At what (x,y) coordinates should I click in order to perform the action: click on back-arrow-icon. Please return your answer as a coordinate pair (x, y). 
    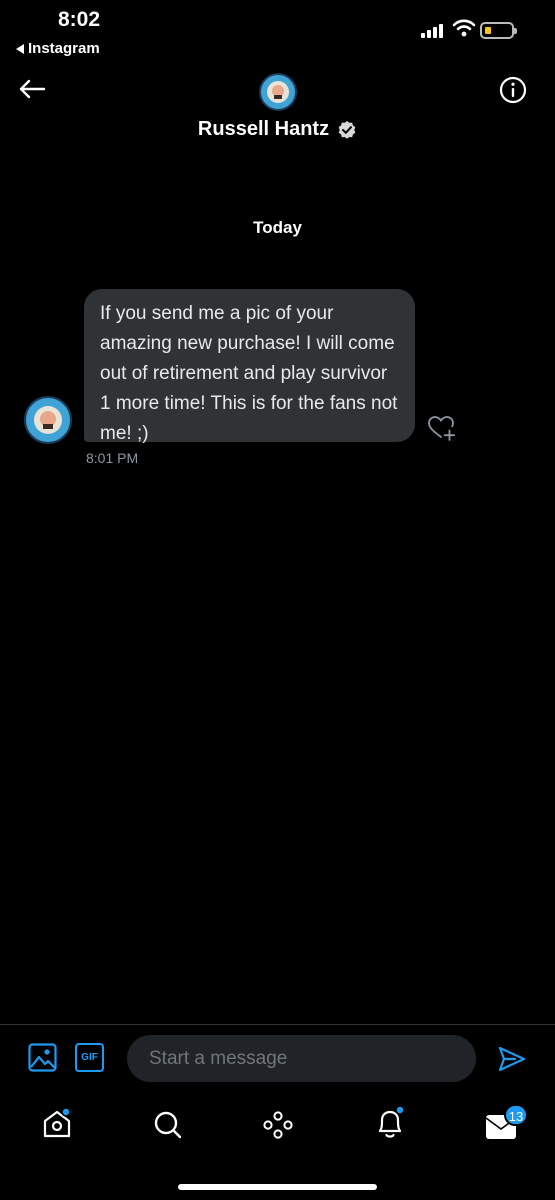
    Looking at the image, I should click on (32, 89).